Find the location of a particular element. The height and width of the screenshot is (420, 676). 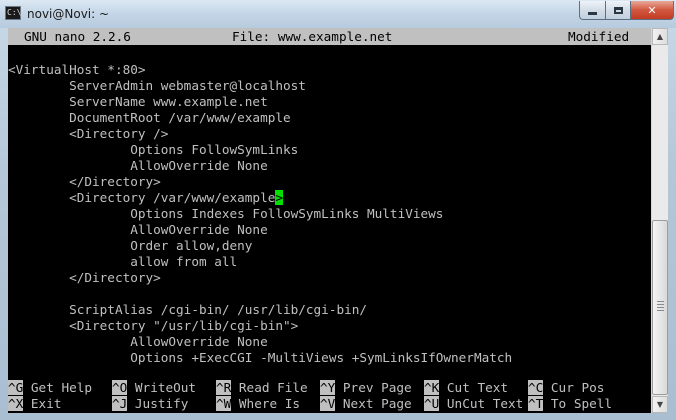

maximize-button is located at coordinates (618, 10).